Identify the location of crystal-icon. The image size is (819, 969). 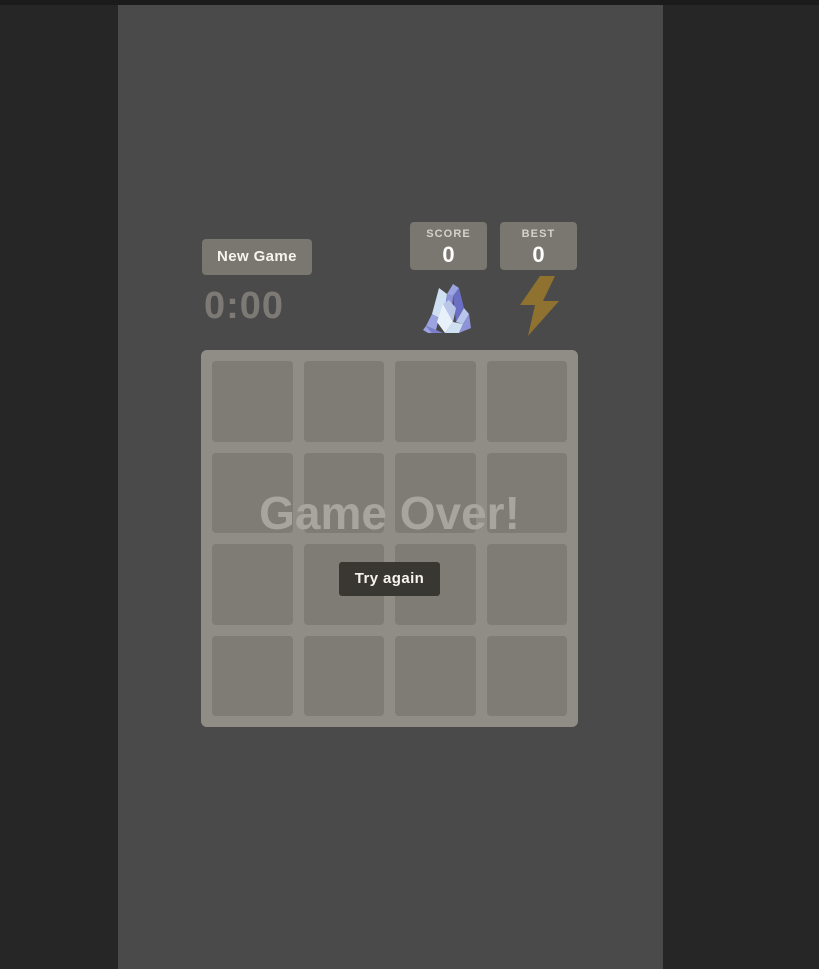
(446, 308).